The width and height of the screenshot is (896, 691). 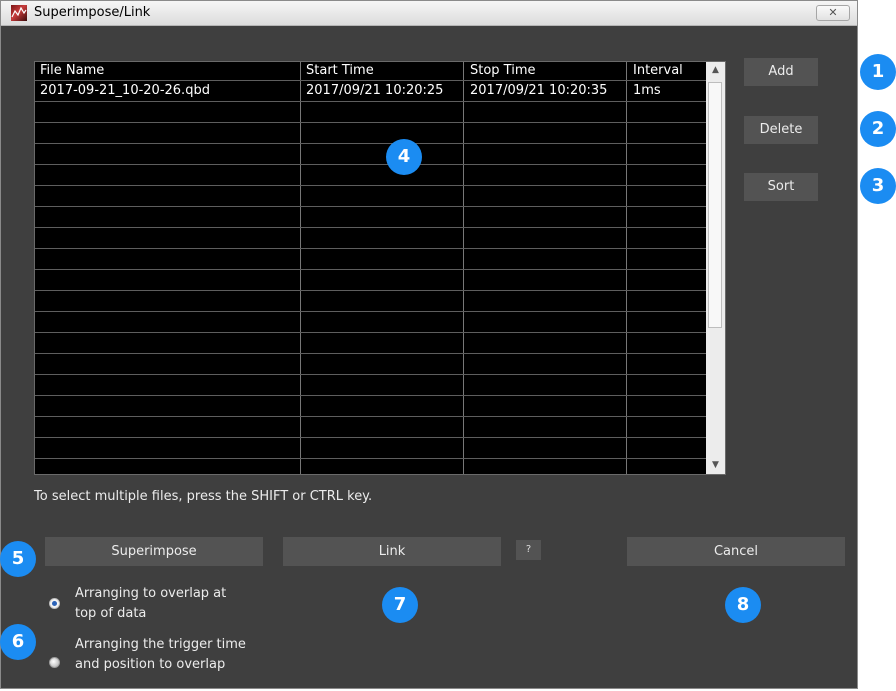 I want to click on option-overlap-trigger-line1: Arranging the trigger time, so click(x=160, y=644).